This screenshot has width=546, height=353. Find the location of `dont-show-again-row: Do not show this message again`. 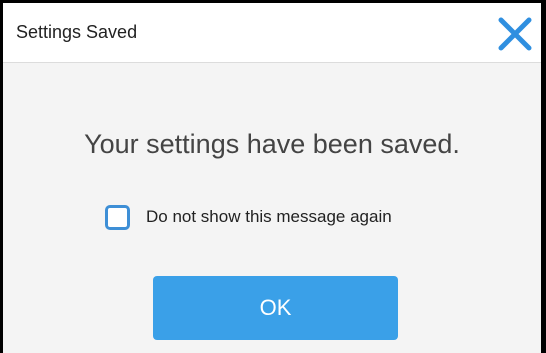

dont-show-again-row: Do not show this message again is located at coordinates (248, 217).